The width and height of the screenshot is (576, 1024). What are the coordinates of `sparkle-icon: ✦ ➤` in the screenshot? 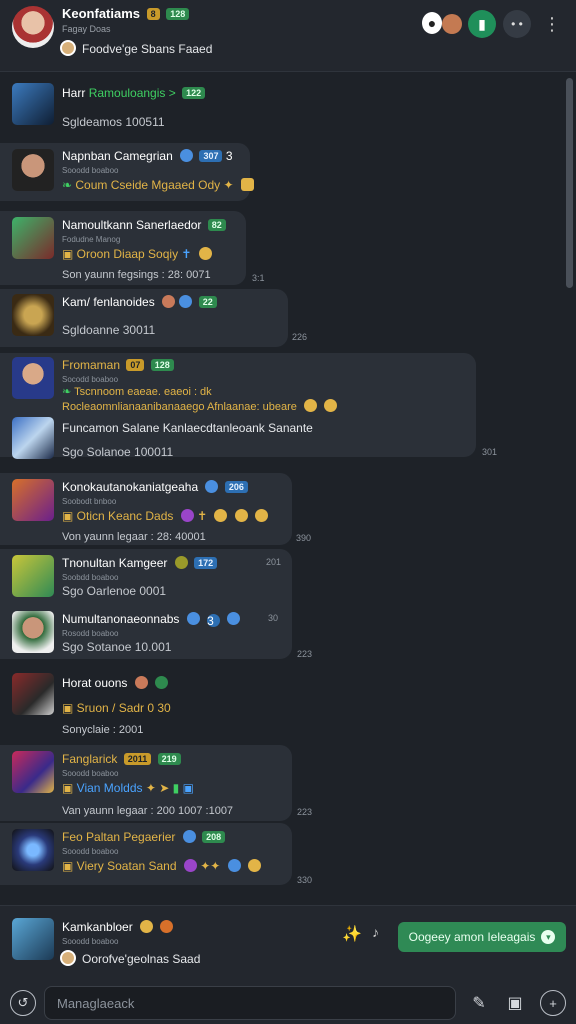 It's located at (157, 788).